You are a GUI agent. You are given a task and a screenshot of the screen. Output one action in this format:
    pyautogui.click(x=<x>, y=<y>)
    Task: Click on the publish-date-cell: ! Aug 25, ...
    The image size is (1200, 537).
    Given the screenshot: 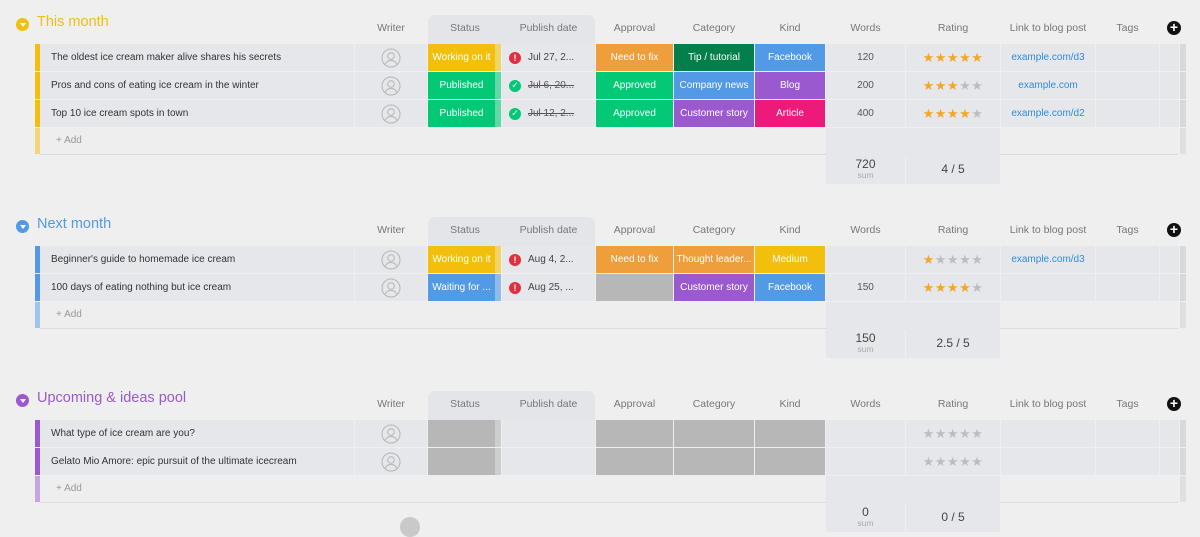 What is the action you would take?
    pyautogui.click(x=548, y=287)
    